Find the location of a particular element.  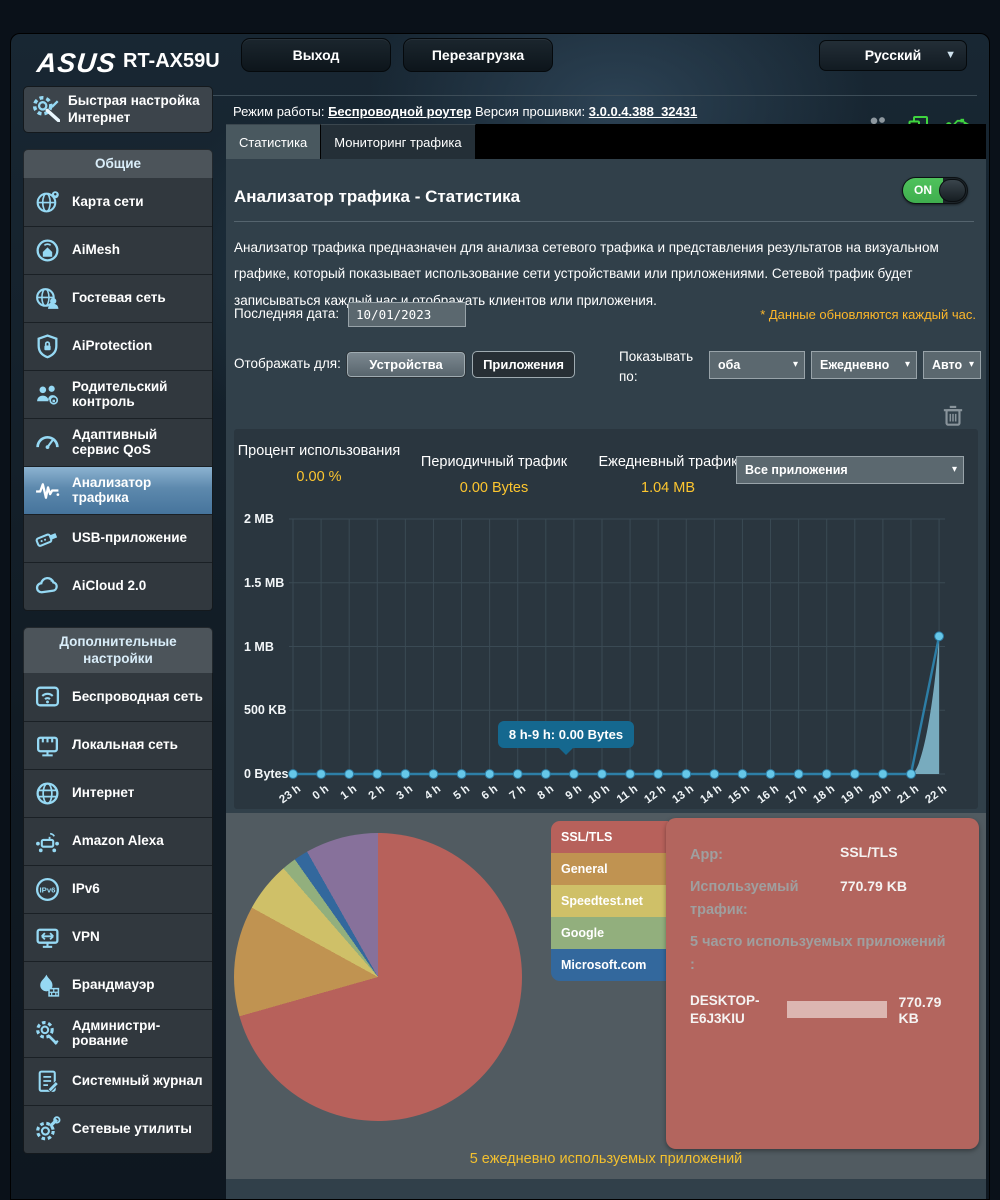

logout-button: Выход is located at coordinates (316, 55).